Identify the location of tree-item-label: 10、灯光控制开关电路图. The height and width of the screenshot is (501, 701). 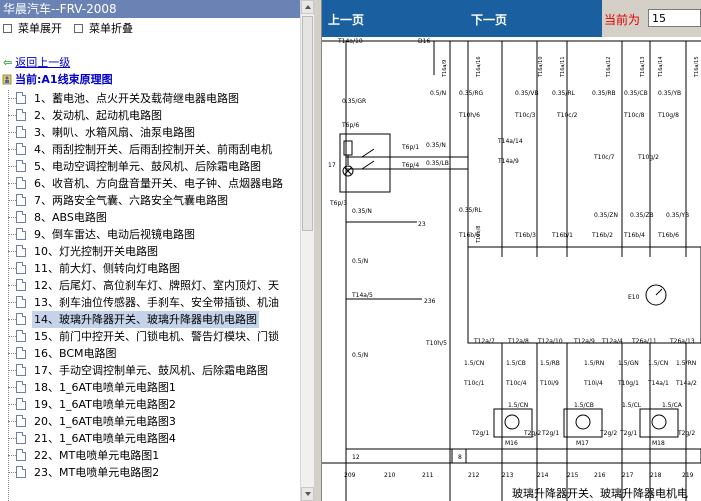
(96, 251).